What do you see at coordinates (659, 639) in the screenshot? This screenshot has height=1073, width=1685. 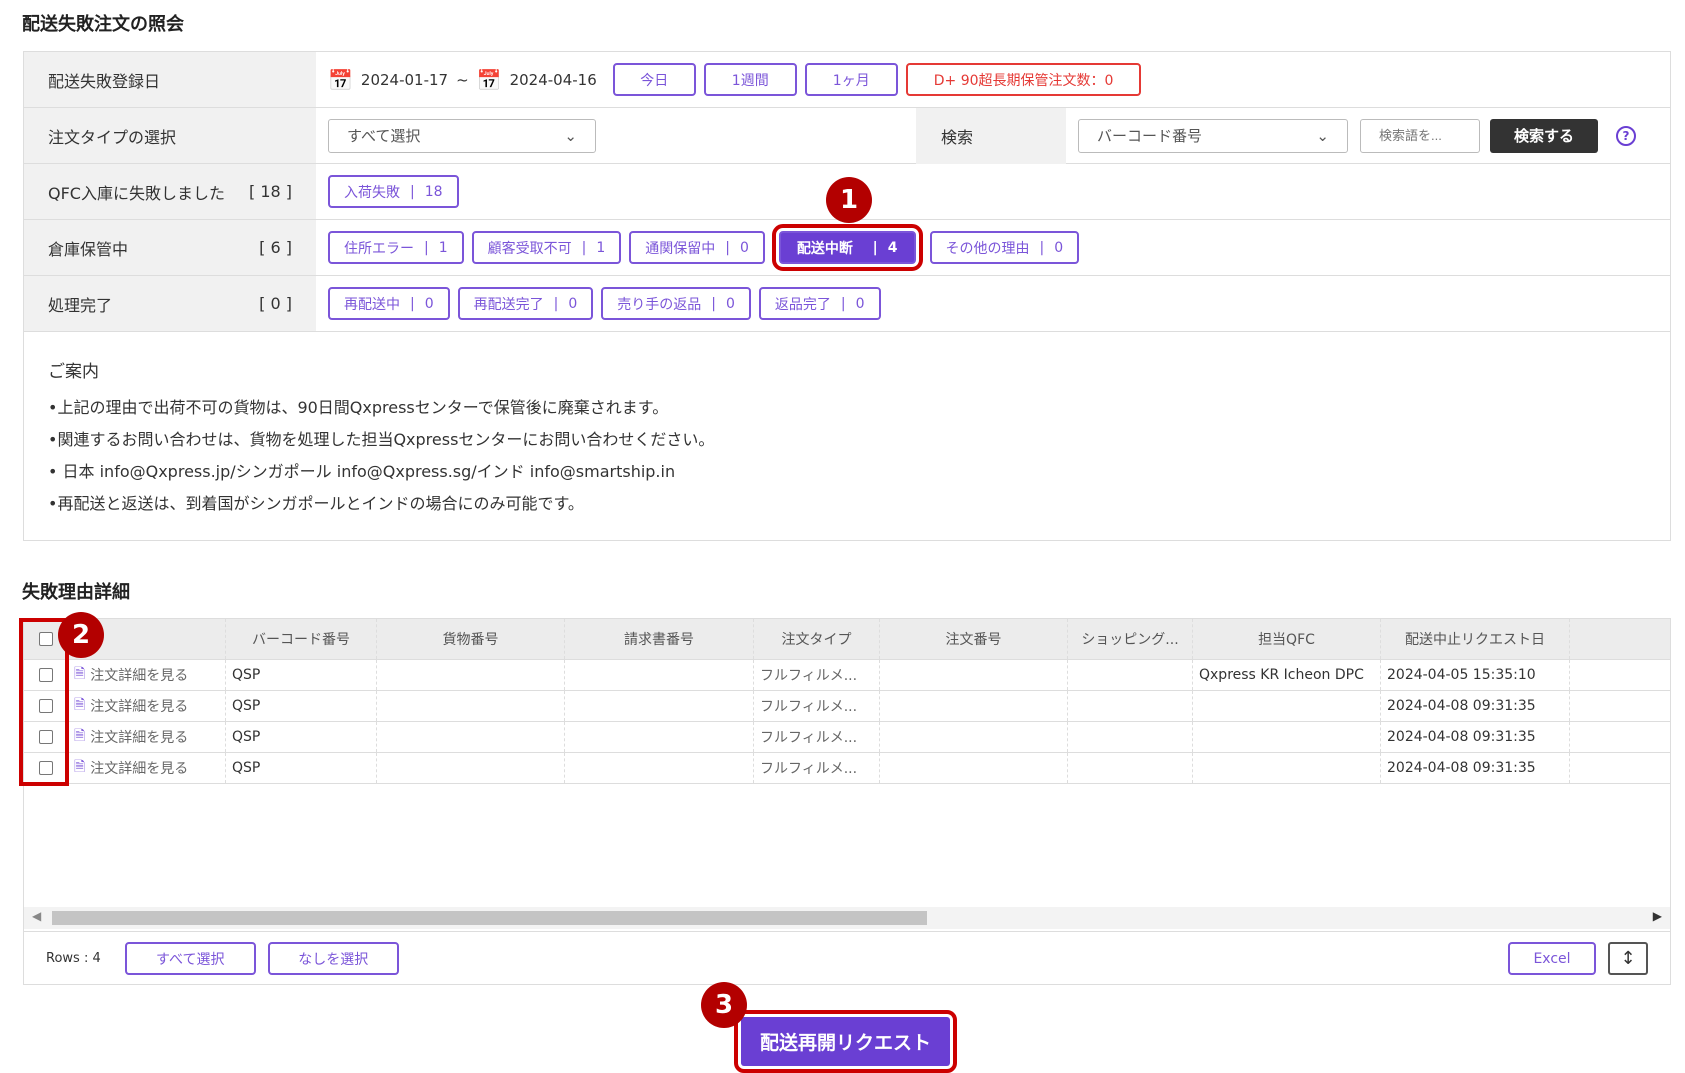 I see `column-header: 請求書番号` at bounding box center [659, 639].